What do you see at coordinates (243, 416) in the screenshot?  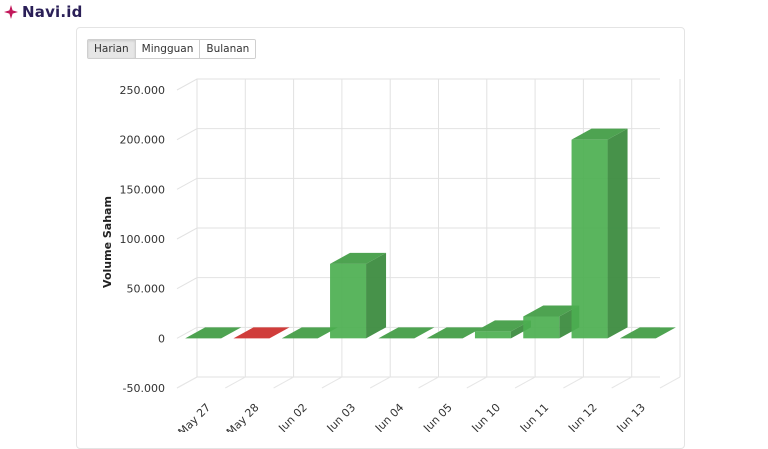 I see `x-tick-label: May 28` at bounding box center [243, 416].